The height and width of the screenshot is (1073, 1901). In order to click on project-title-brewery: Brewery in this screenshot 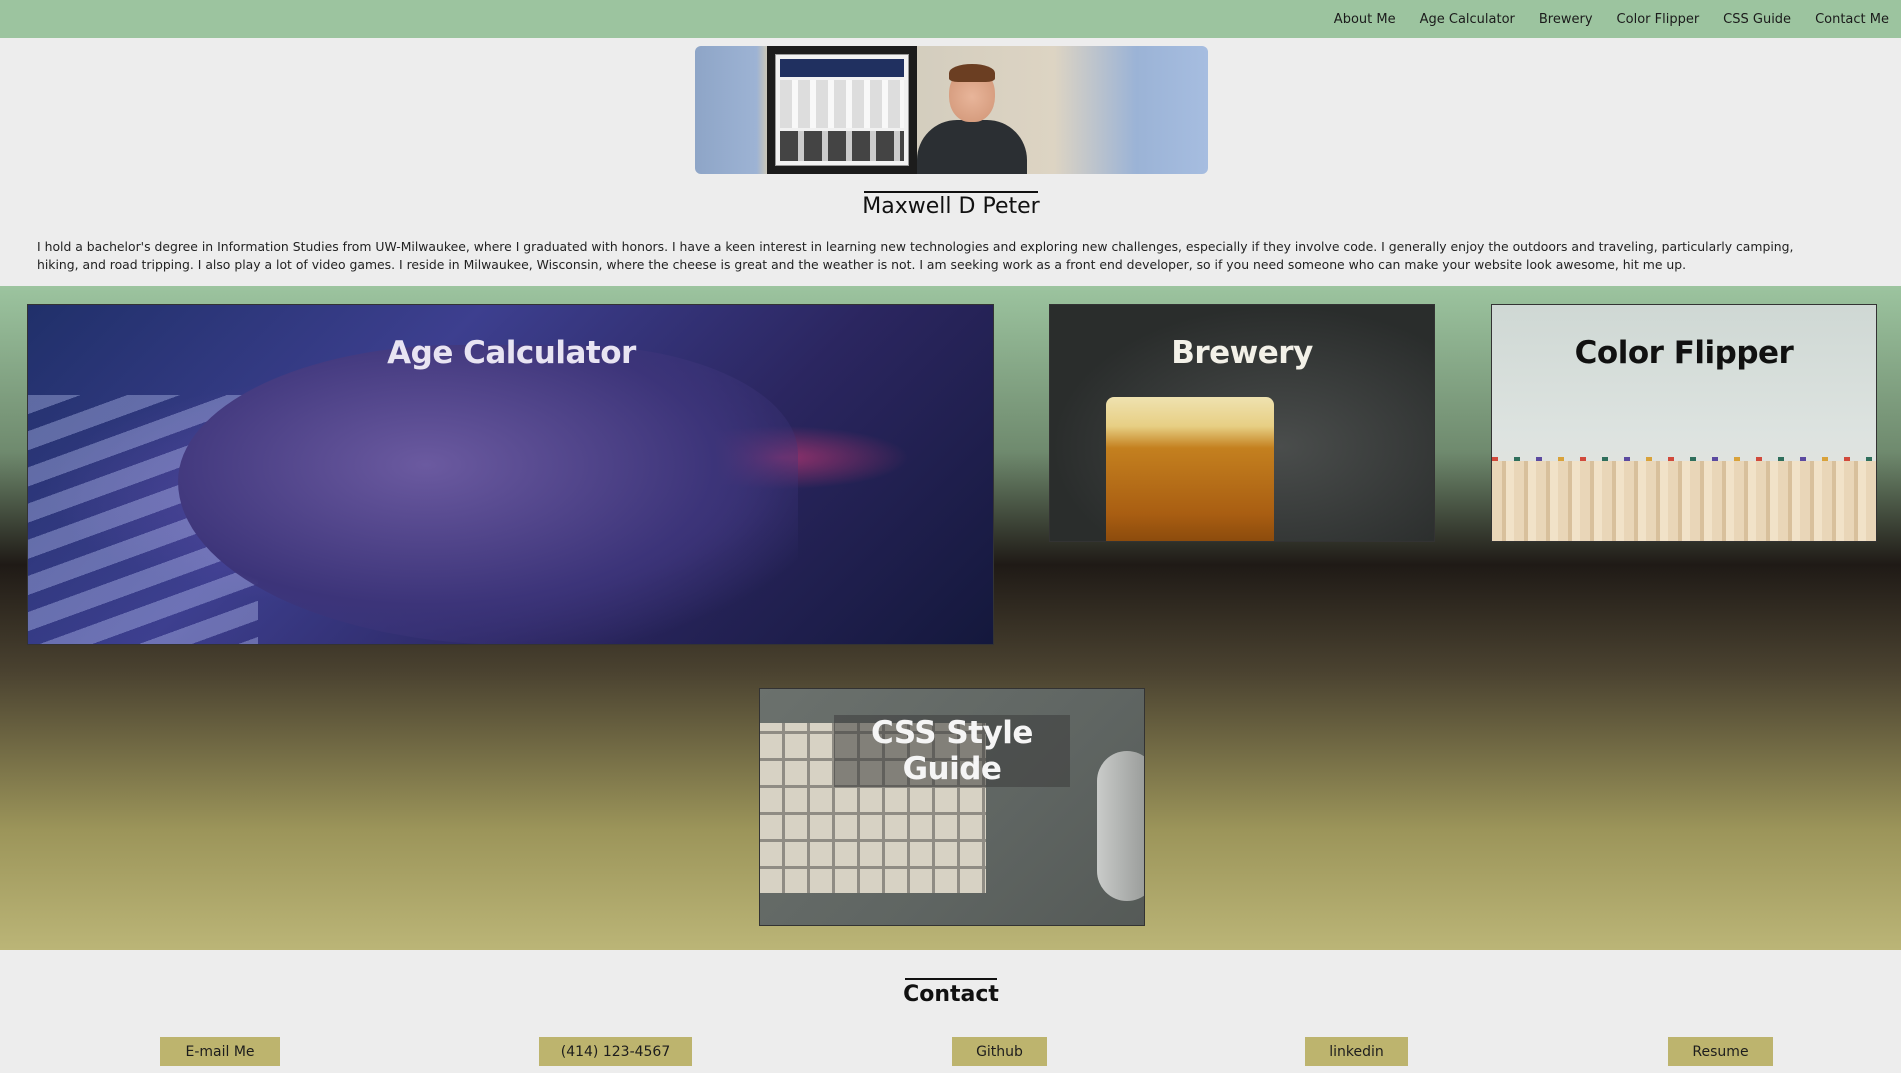, I will do `click(1242, 353)`.